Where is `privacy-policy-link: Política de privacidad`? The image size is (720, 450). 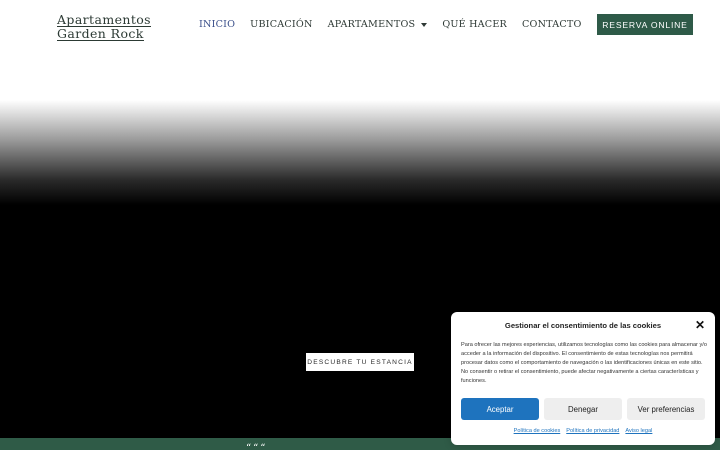 privacy-policy-link: Política de privacidad is located at coordinates (592, 431).